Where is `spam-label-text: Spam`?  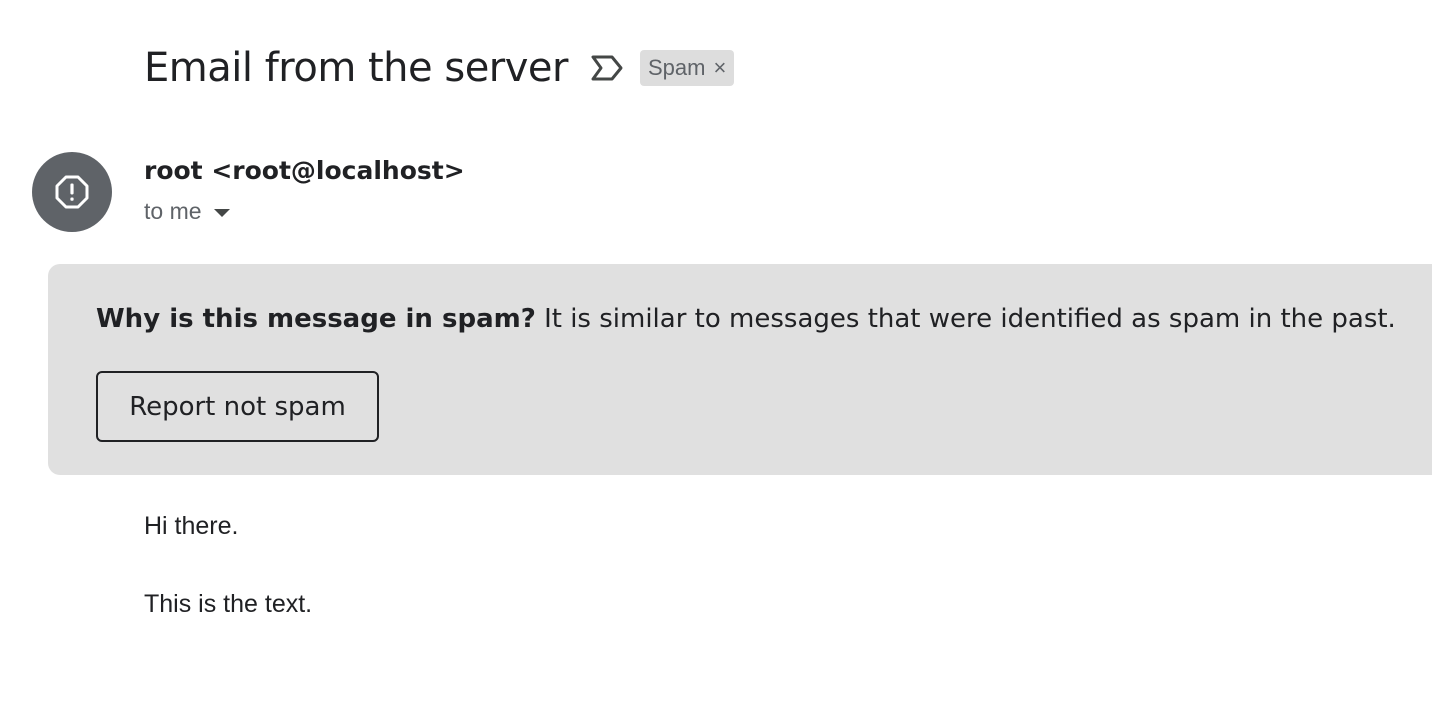 spam-label-text: Spam is located at coordinates (676, 67).